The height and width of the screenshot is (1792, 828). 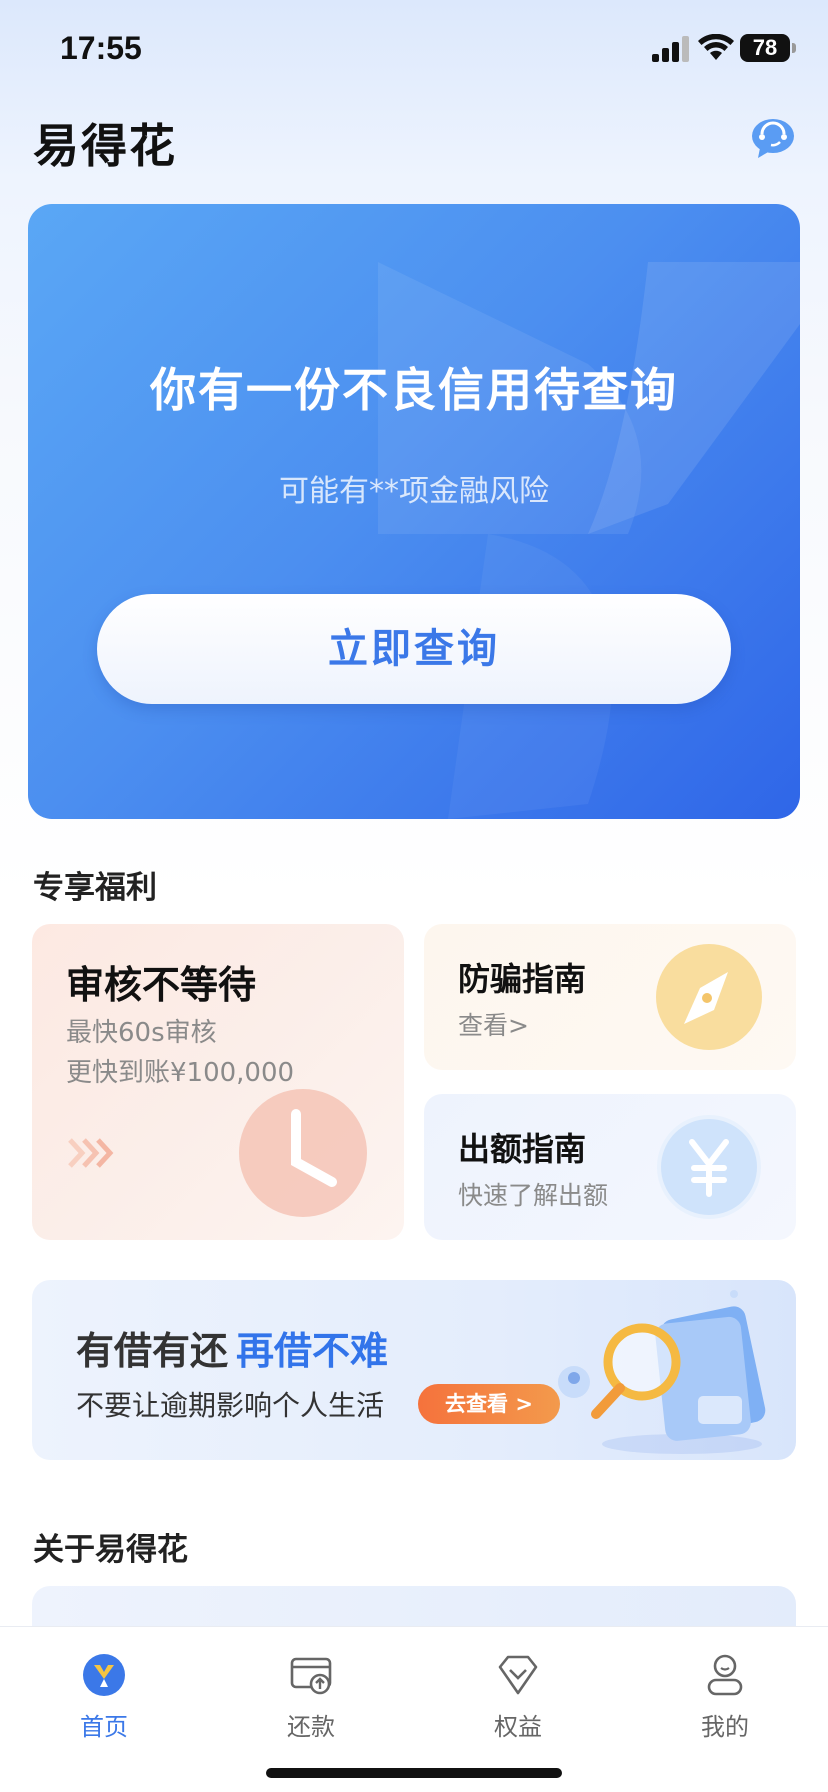 What do you see at coordinates (610, 1167) in the screenshot?
I see `limit-guide-card: 出额指南 快速了解出额` at bounding box center [610, 1167].